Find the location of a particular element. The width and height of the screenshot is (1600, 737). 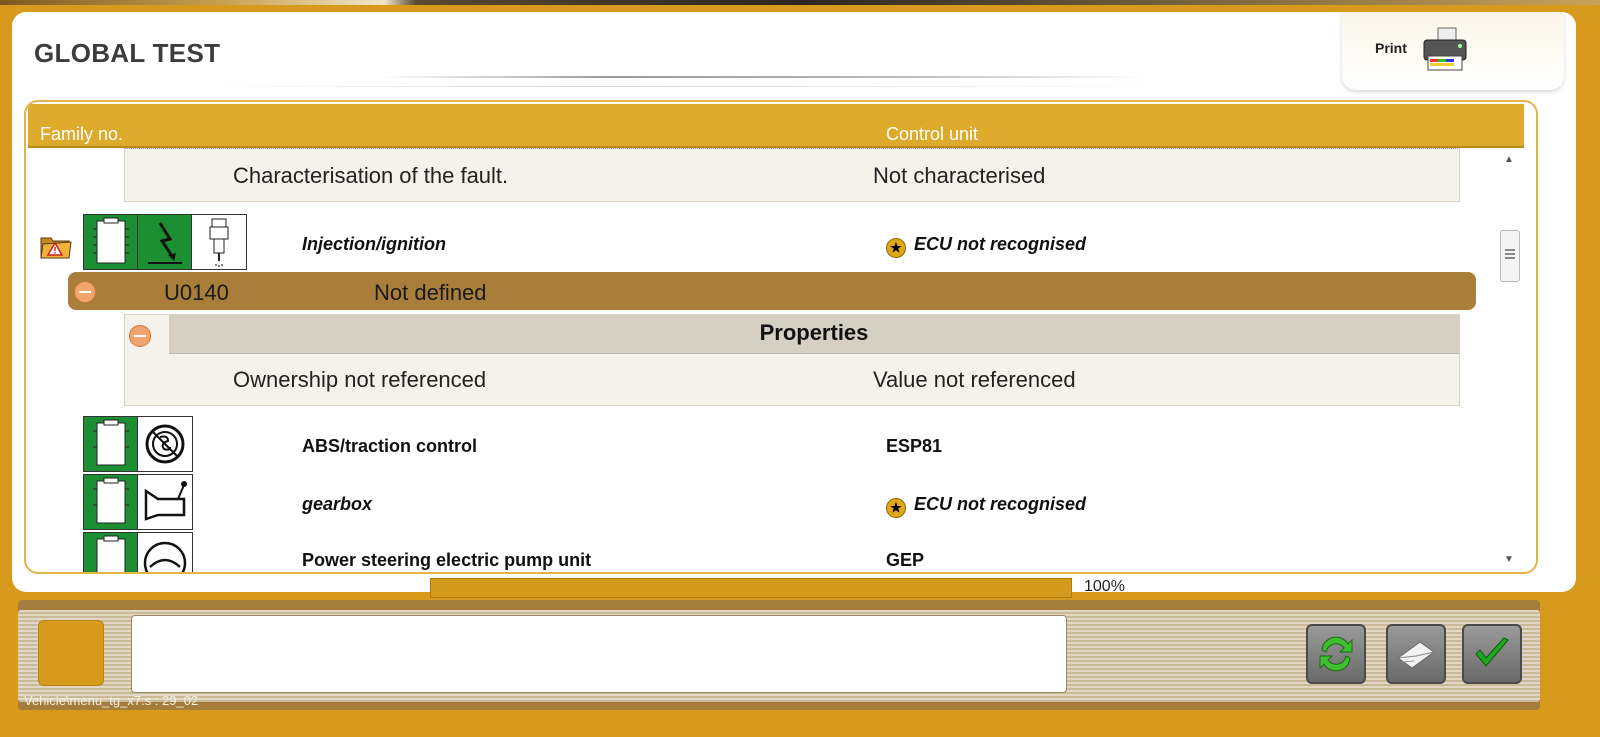

table-header: Family no. Control unit is located at coordinates (776, 126).